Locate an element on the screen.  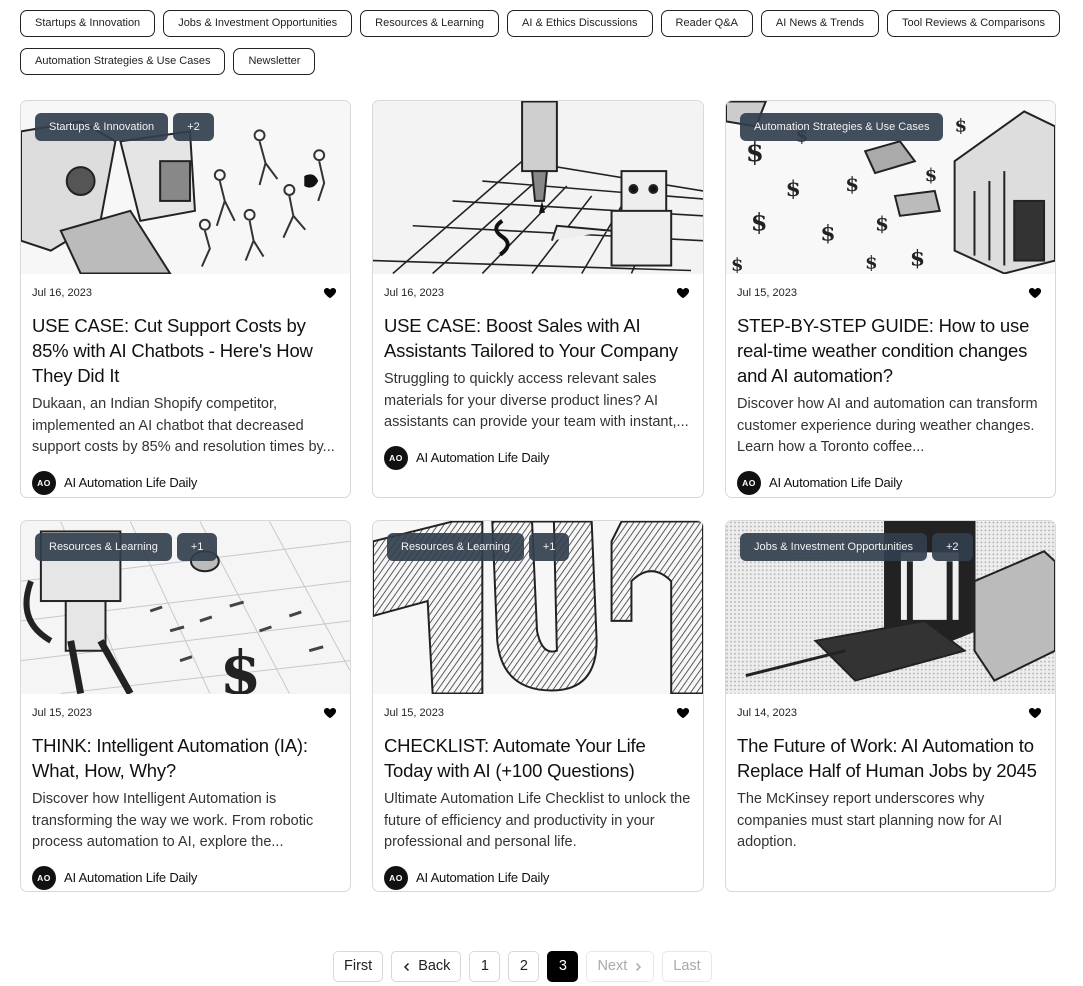
filter-resources-learning: Resources & Learning is located at coordinates (429, 23).